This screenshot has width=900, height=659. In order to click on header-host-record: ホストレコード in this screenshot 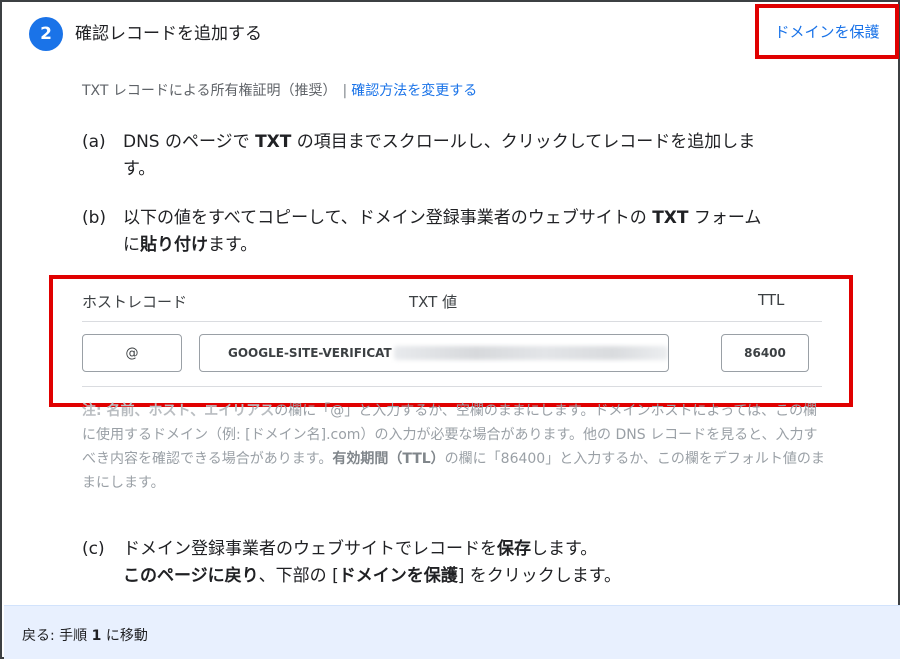, I will do `click(135, 302)`.